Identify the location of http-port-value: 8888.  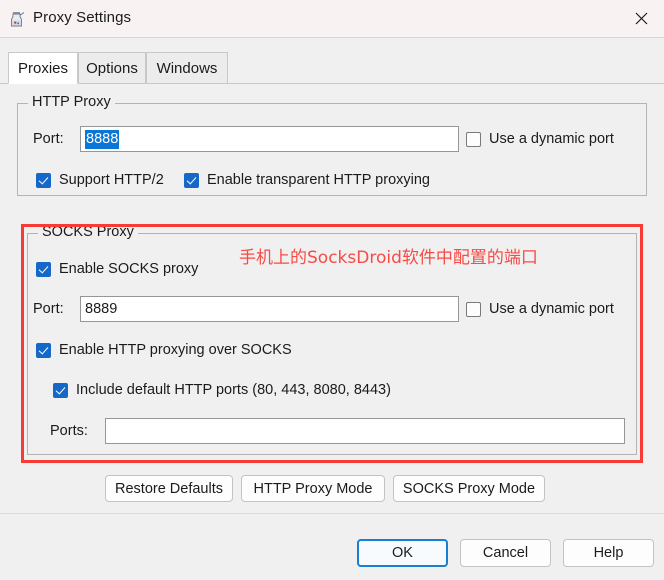
(102, 139).